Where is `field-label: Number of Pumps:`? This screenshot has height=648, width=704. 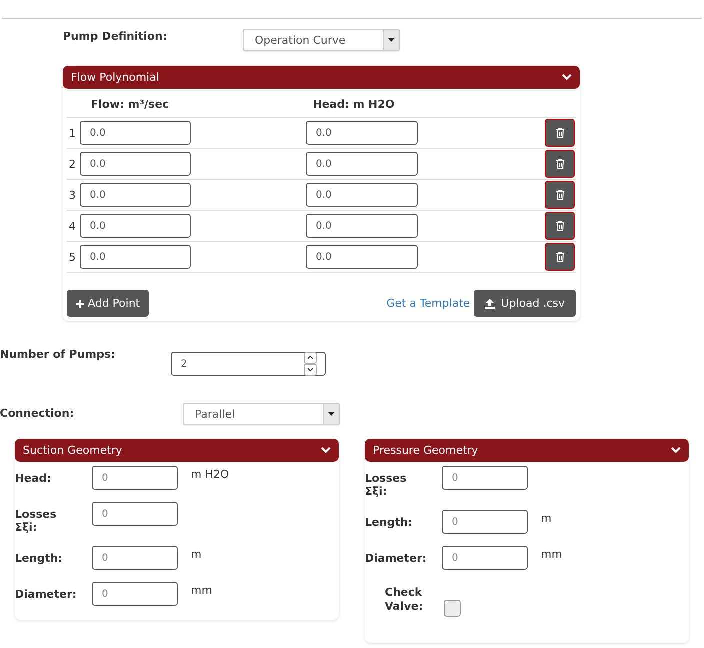
field-label: Number of Pumps: is located at coordinates (58, 354).